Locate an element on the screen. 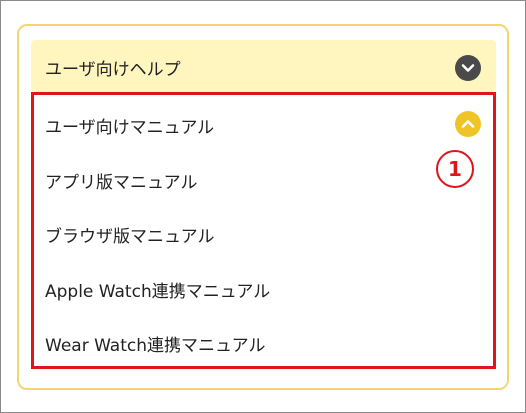 This screenshot has width=526, height=413. chevron-down-icon is located at coordinates (468, 68).